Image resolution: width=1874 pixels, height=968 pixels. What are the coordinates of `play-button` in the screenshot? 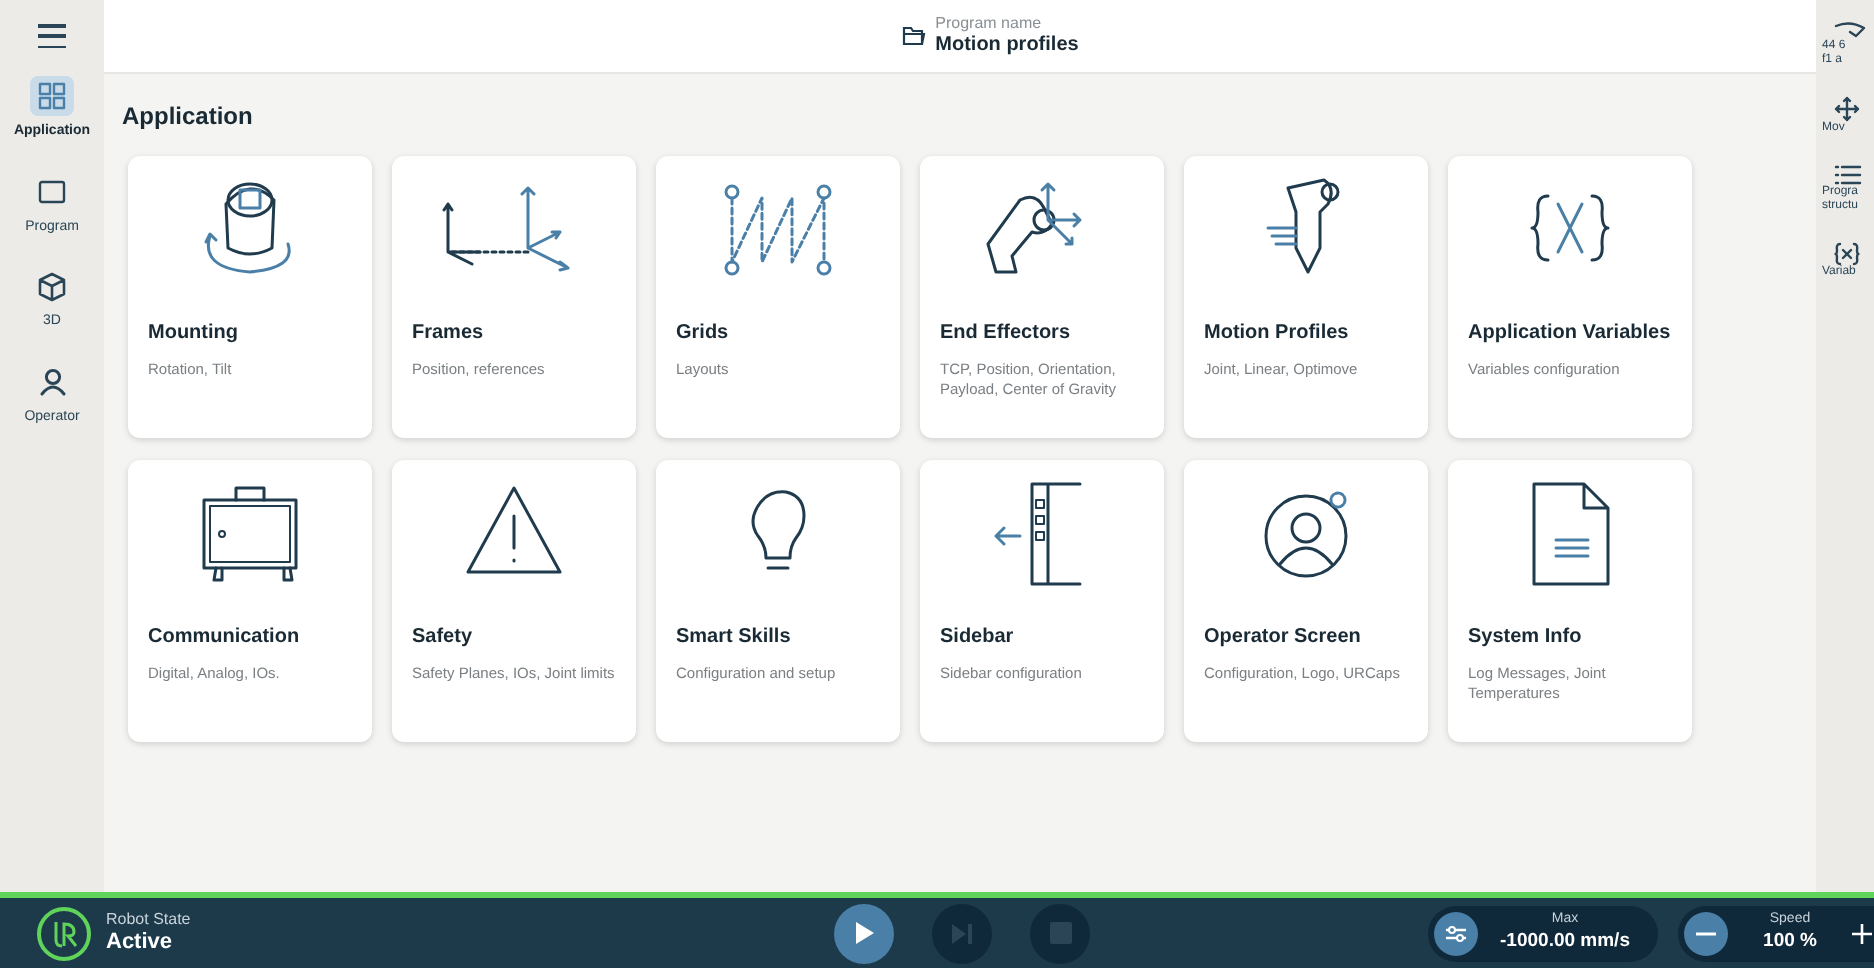 It's located at (864, 933).